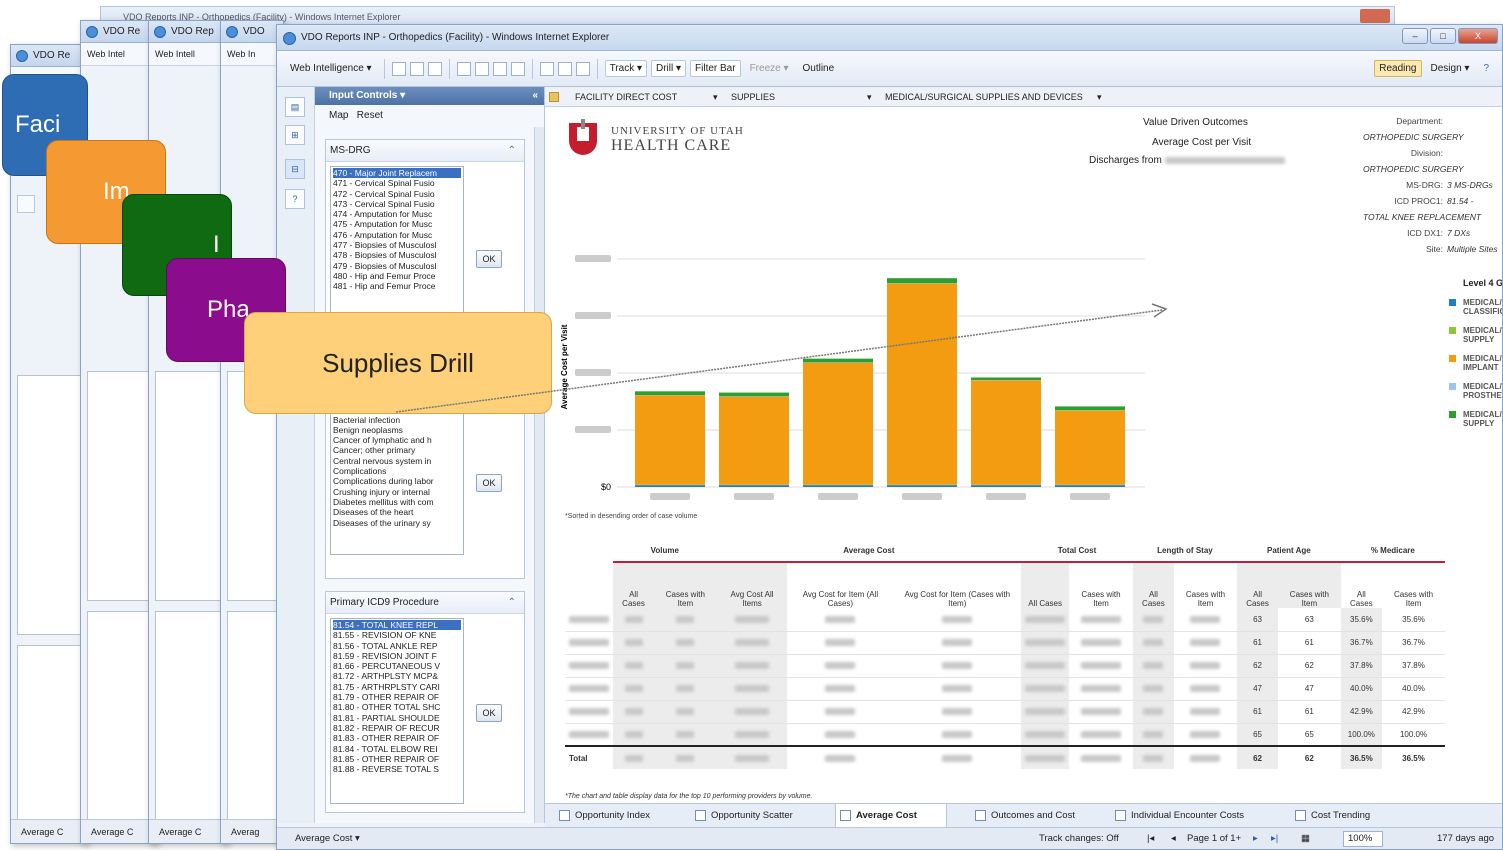 The height and width of the screenshot is (850, 1503). Describe the element at coordinates (252, 831) in the screenshot. I see `report-tab: Averag` at that location.